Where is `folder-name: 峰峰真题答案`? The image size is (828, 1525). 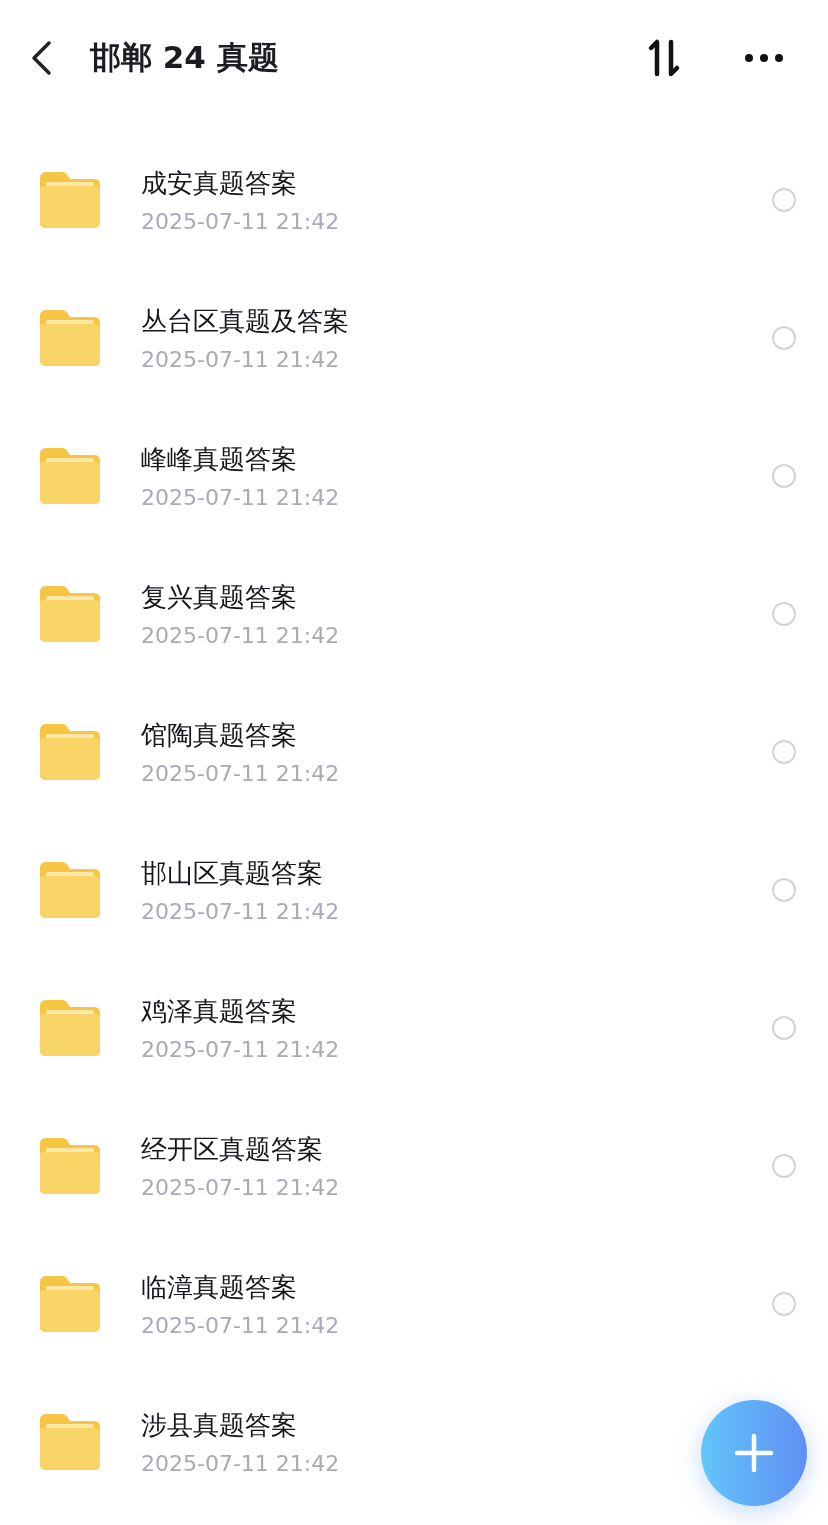
folder-name: 峰峰真题答案 is located at coordinates (219, 459).